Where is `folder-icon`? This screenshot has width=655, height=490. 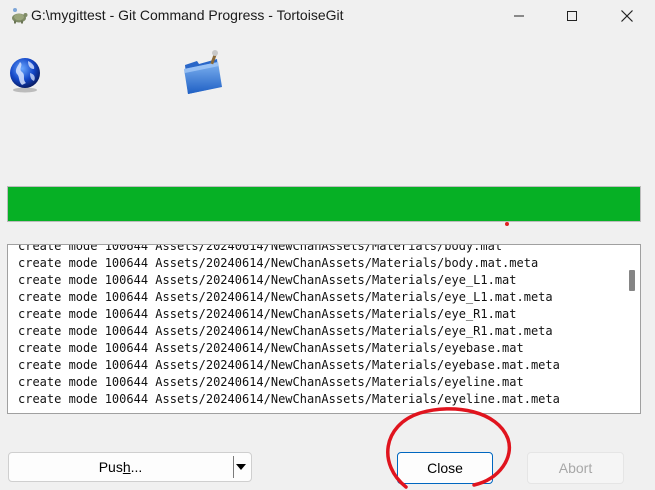 folder-icon is located at coordinates (203, 72).